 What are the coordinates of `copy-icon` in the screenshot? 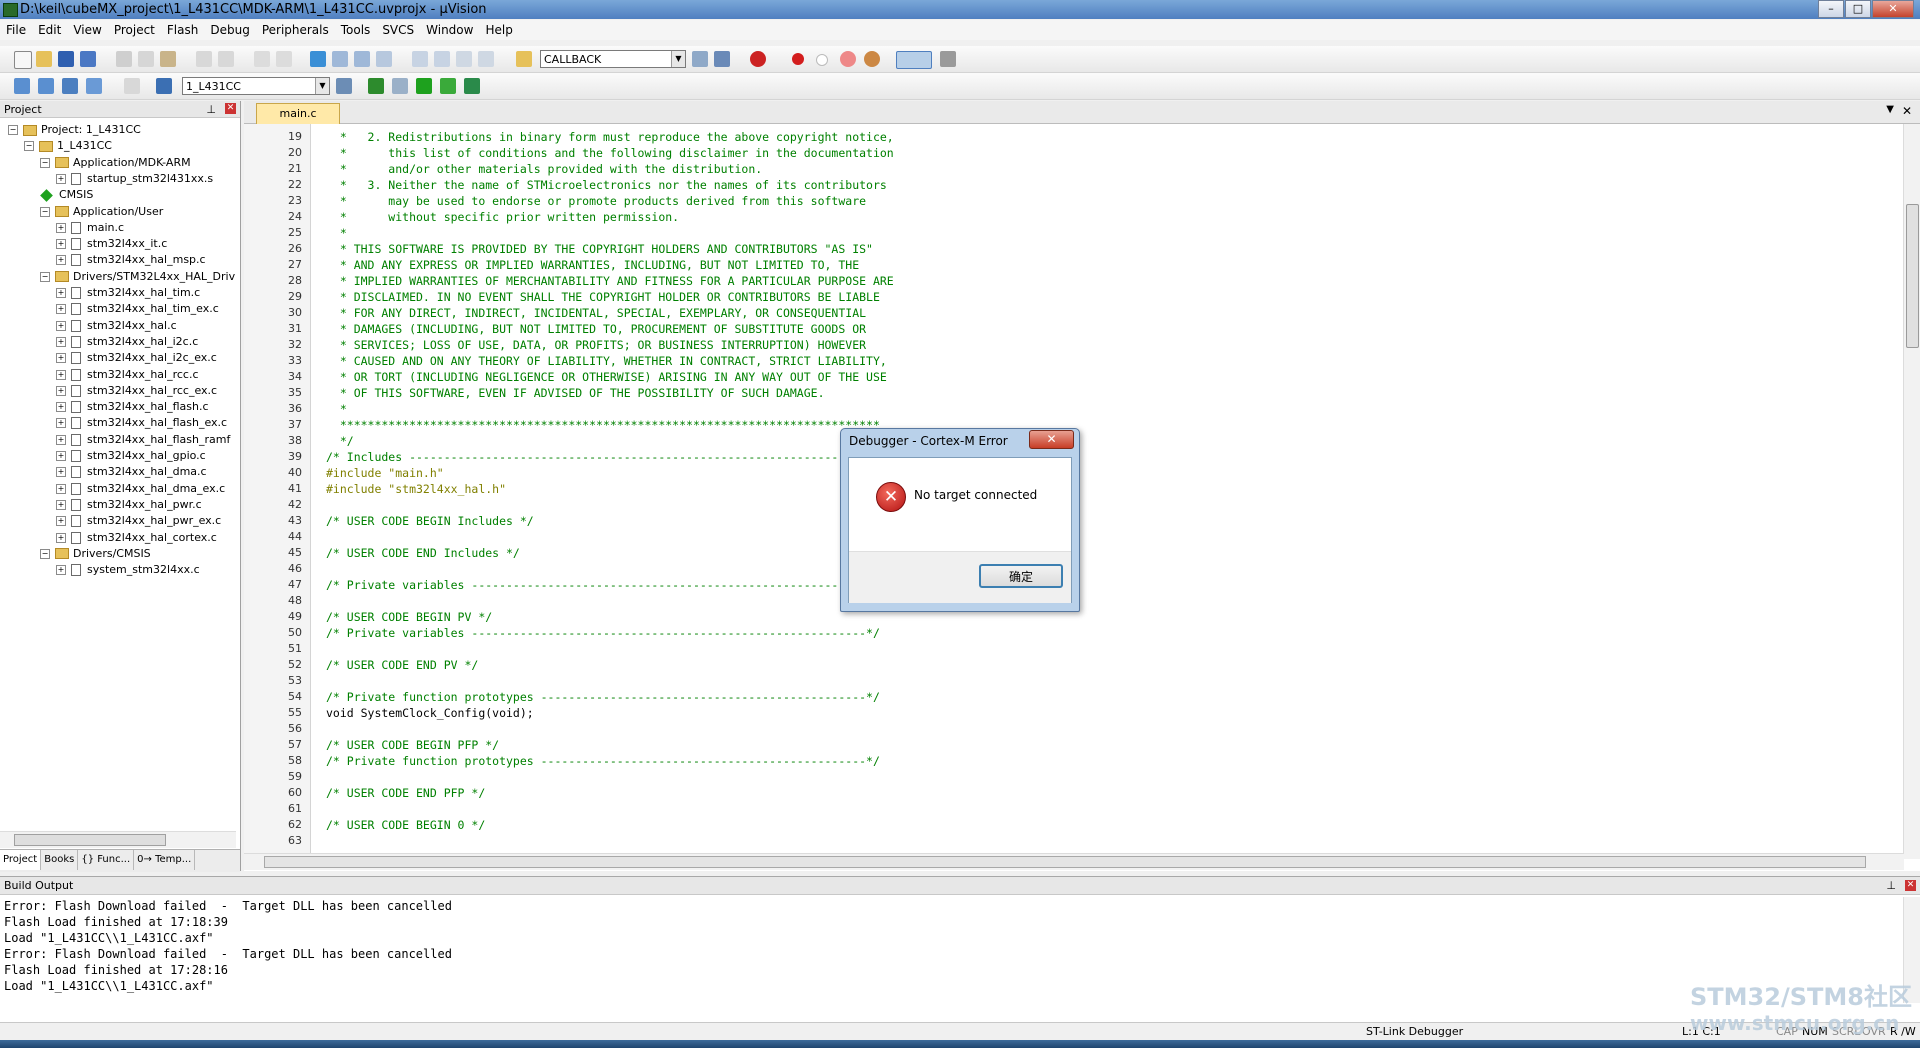 It's located at (146, 59).